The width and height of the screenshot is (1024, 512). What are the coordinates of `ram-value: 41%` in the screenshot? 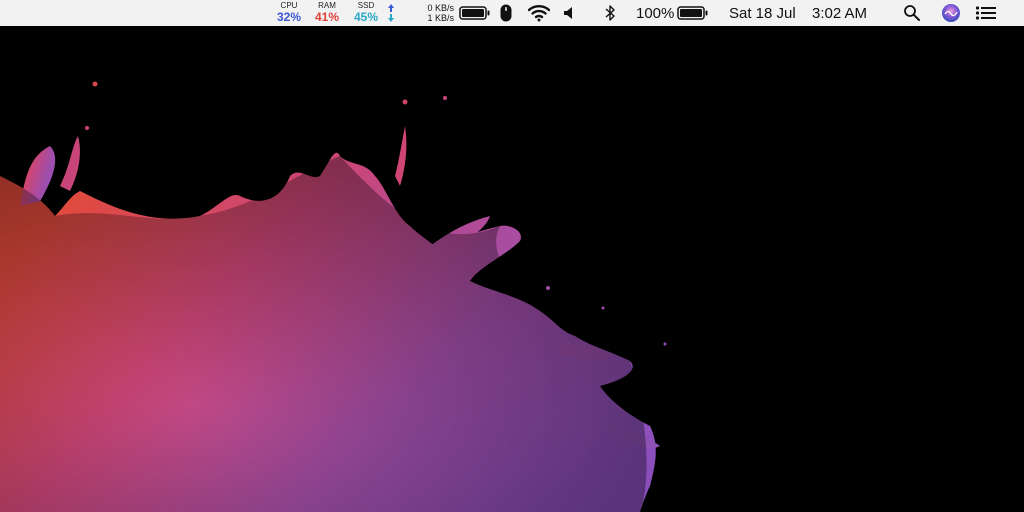 It's located at (327, 17).